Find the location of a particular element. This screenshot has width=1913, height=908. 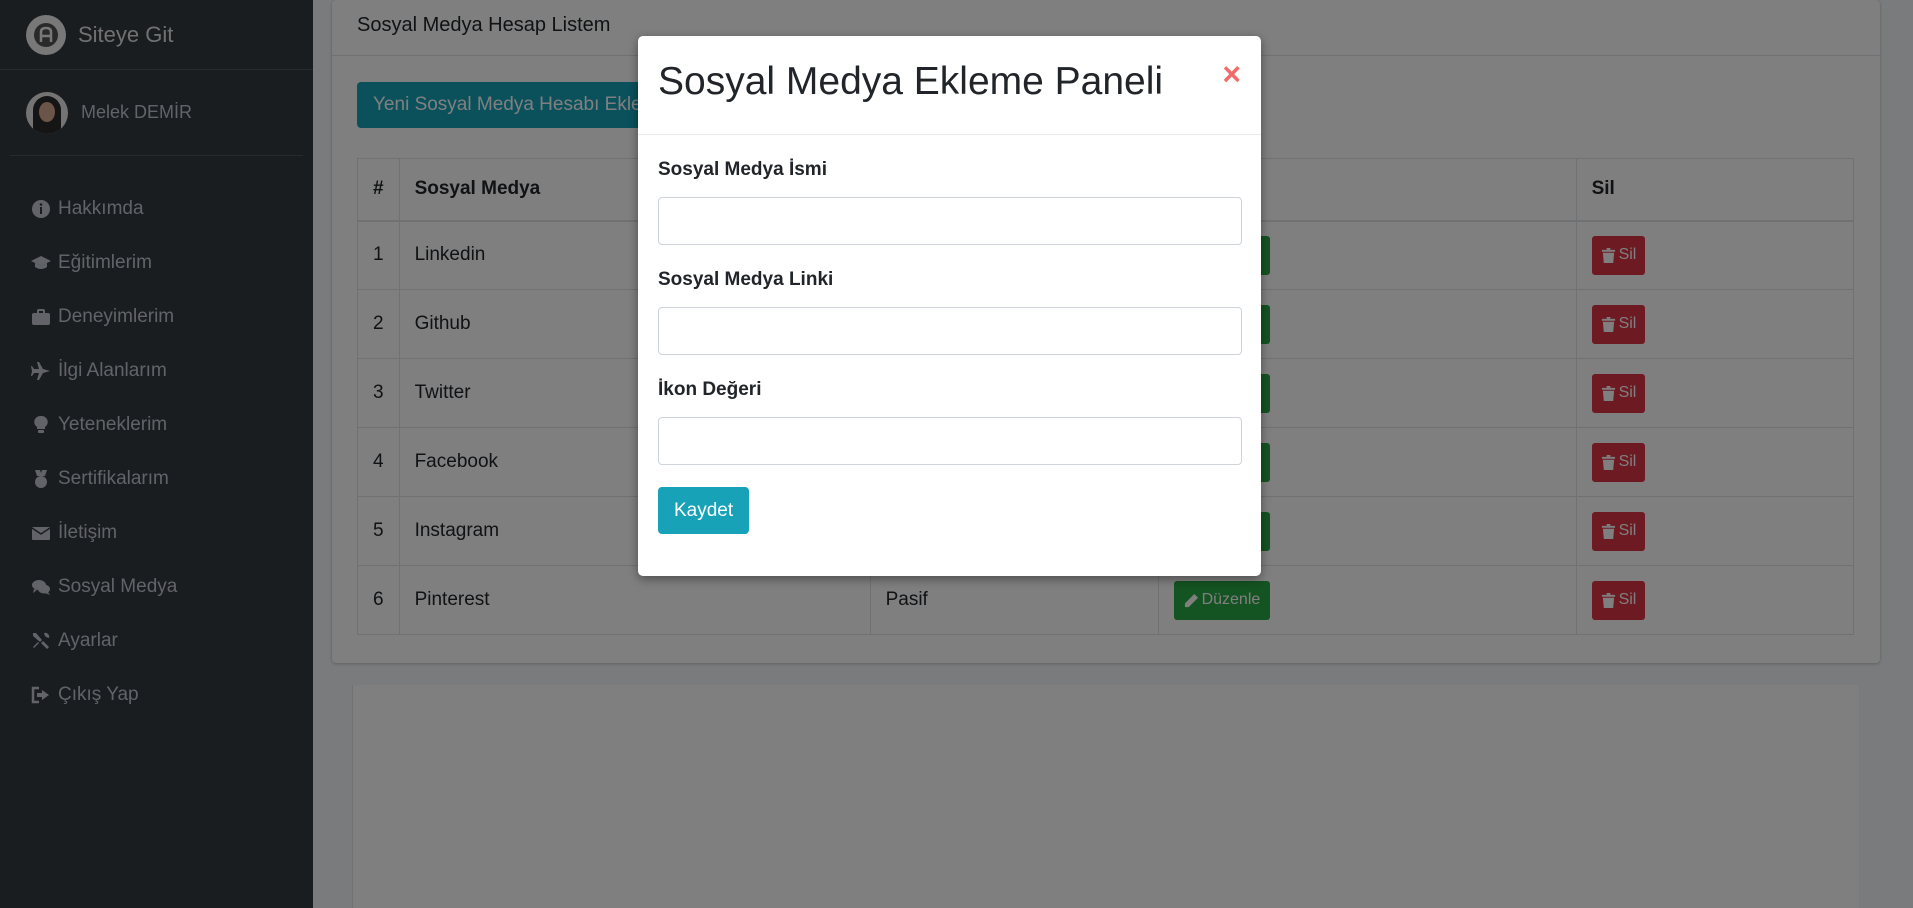

icon-value-input is located at coordinates (950, 441).